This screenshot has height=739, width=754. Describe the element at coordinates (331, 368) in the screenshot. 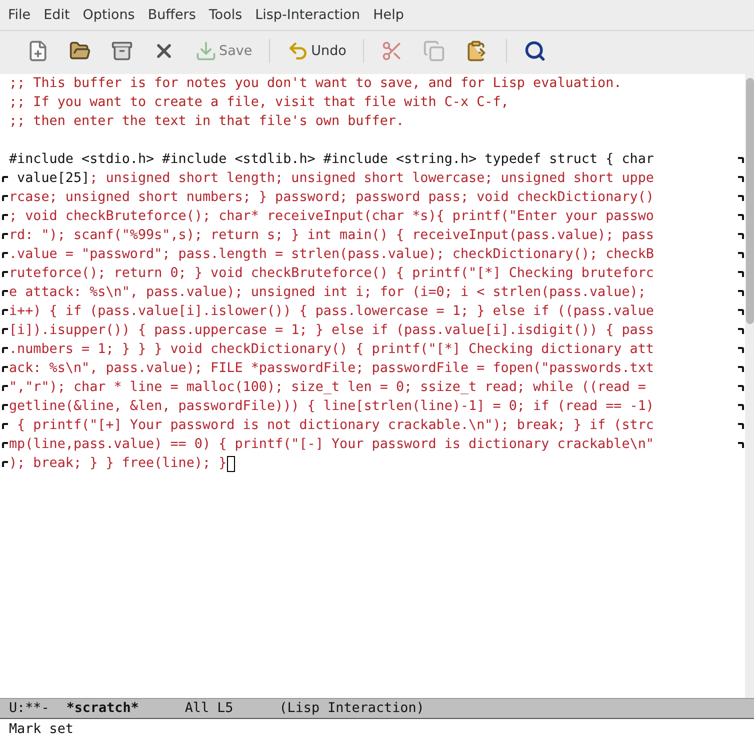

I see `code-line: ack: %s\n", pass.value); FILE *passwordFile; passwordFile = fopen("passwords.txt` at that location.